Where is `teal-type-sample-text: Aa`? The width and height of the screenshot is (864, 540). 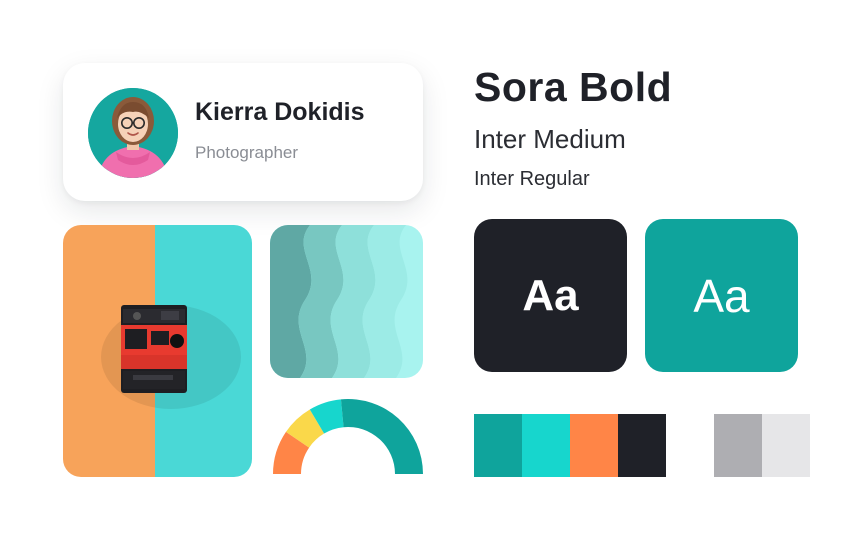
teal-type-sample-text: Aa is located at coordinates (721, 295).